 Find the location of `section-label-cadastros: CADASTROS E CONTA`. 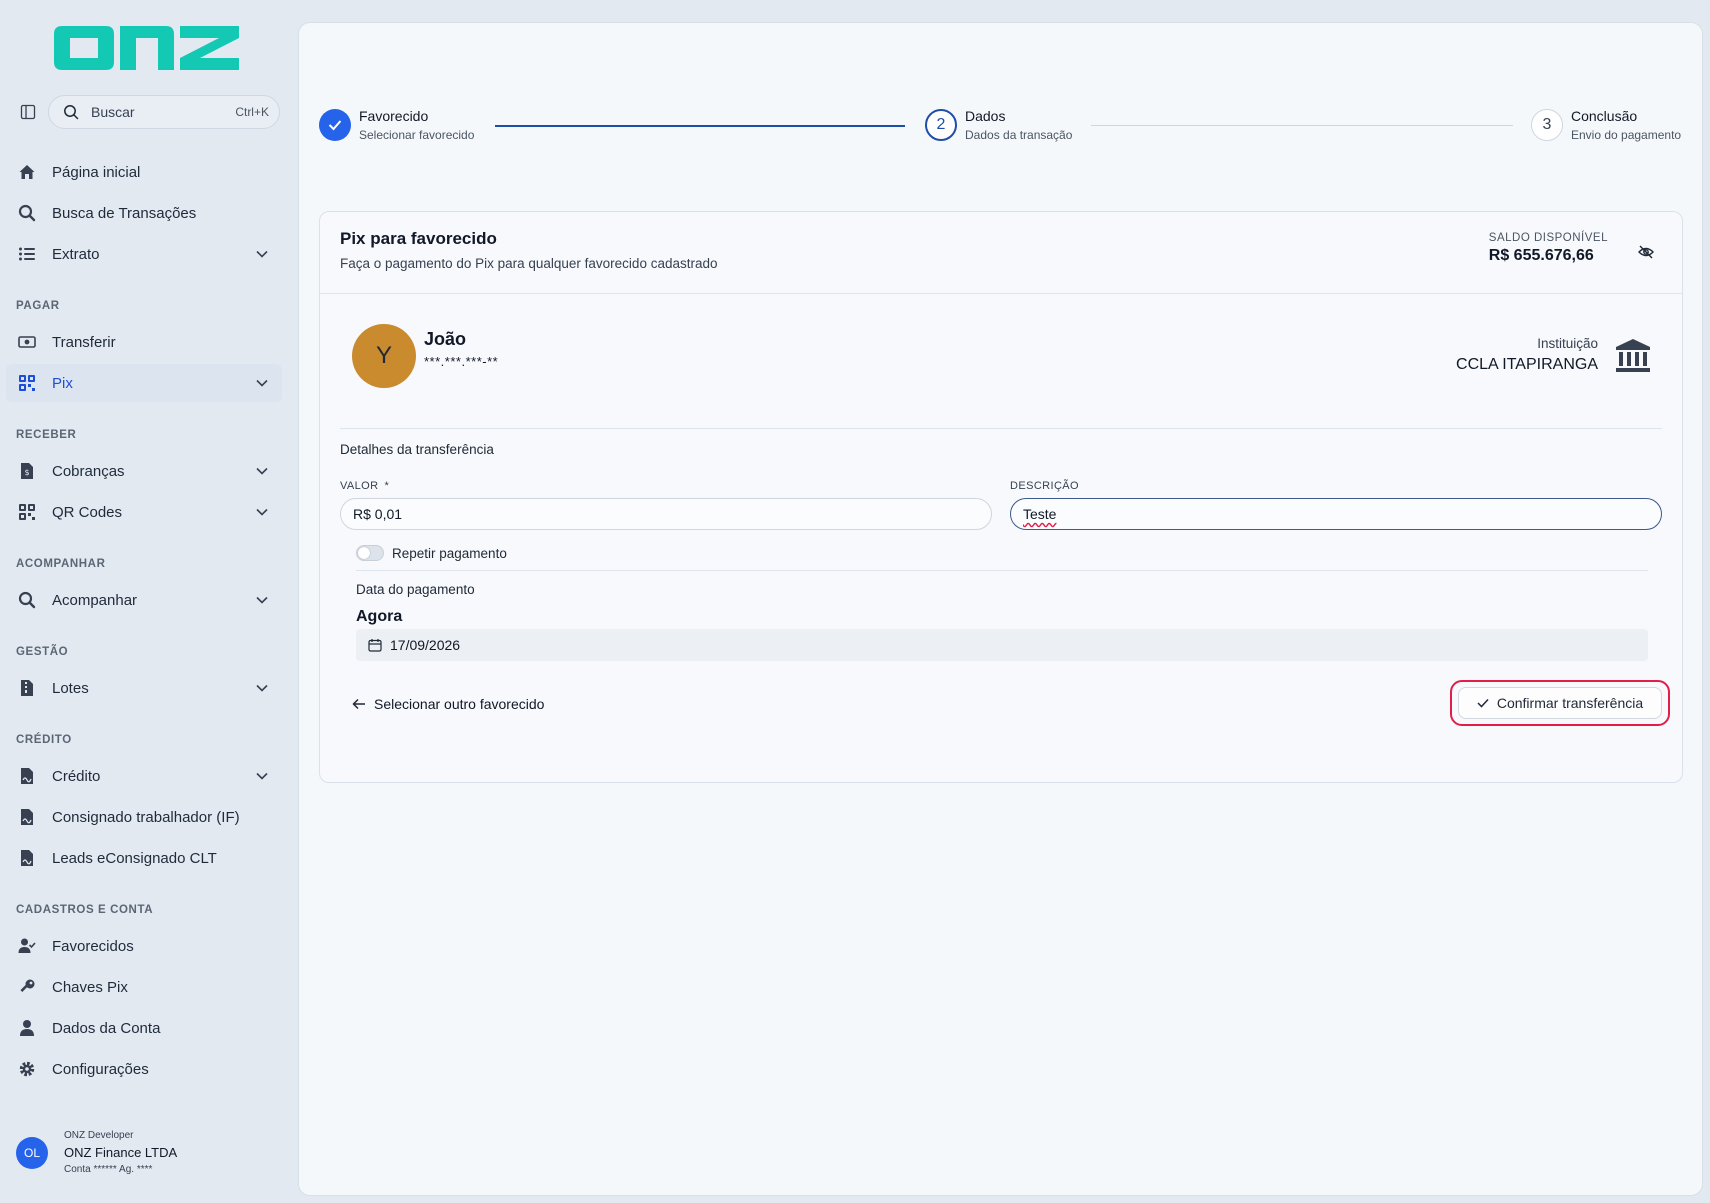

section-label-cadastros: CADASTROS E CONTA is located at coordinates (85, 910).